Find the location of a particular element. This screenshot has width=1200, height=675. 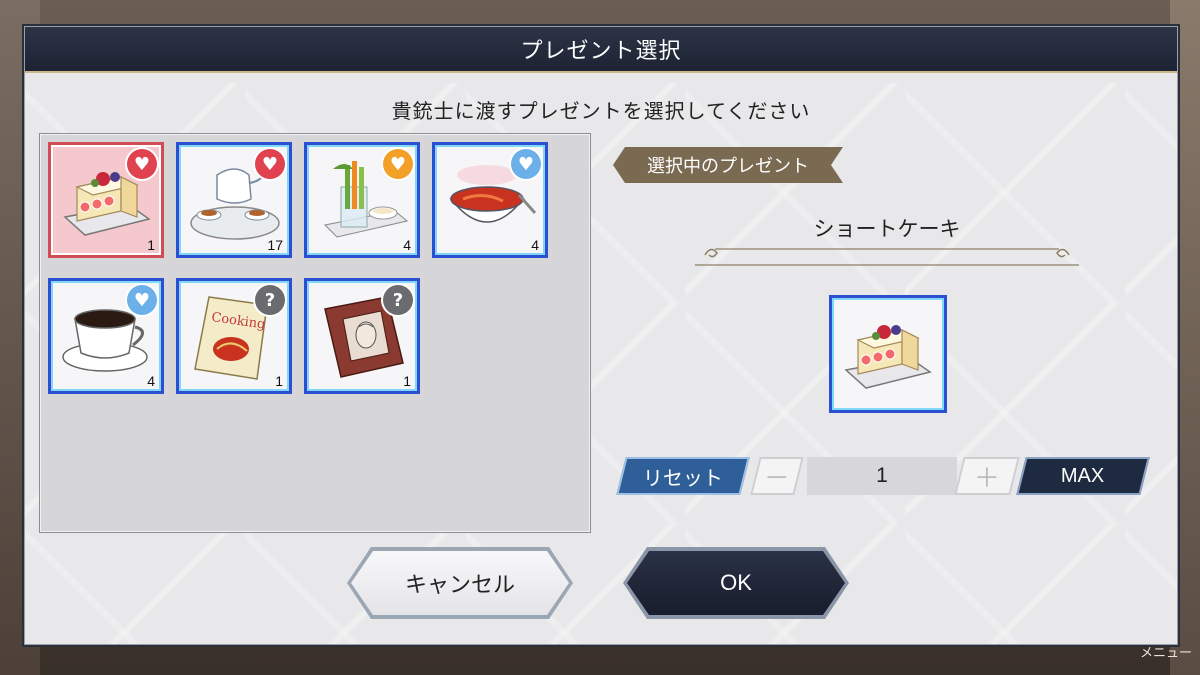

item-tomato-soup: ♥ 4 is located at coordinates (490, 200).